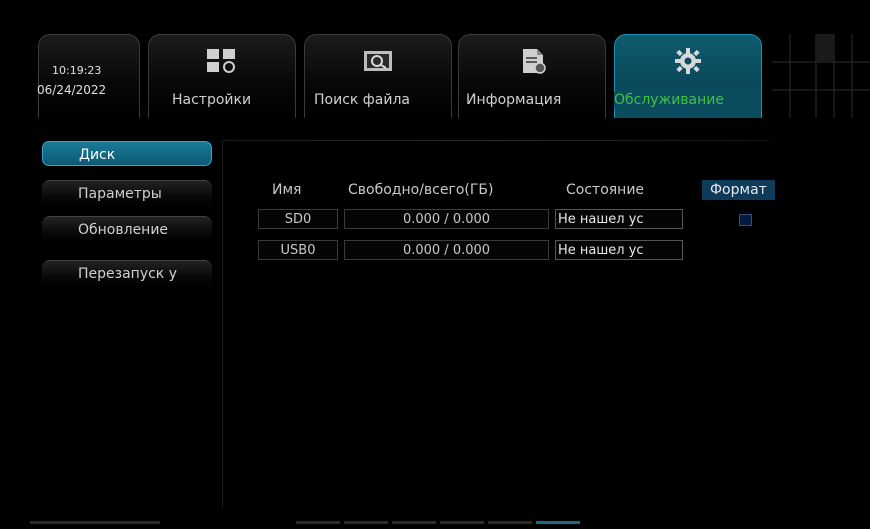 The height and width of the screenshot is (529, 870). What do you see at coordinates (298, 219) in the screenshot?
I see `disk-name-cell: SD0` at bounding box center [298, 219].